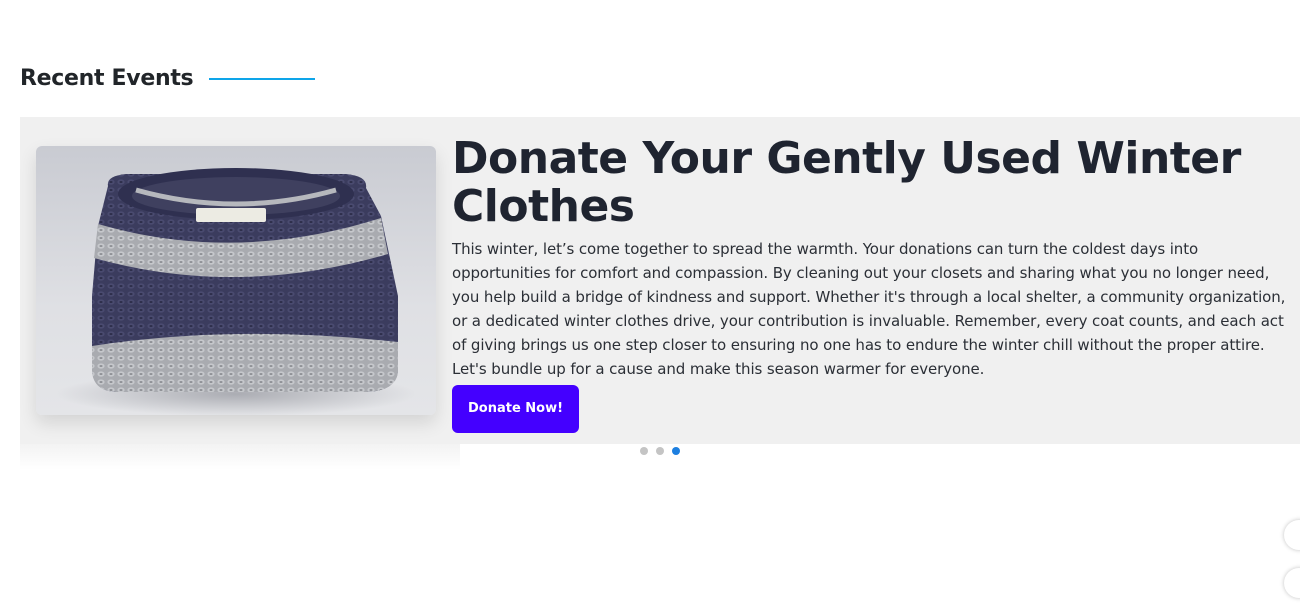 Image resolution: width=1300 pixels, height=605 pixels. I want to click on sweater-image, so click(236, 291).